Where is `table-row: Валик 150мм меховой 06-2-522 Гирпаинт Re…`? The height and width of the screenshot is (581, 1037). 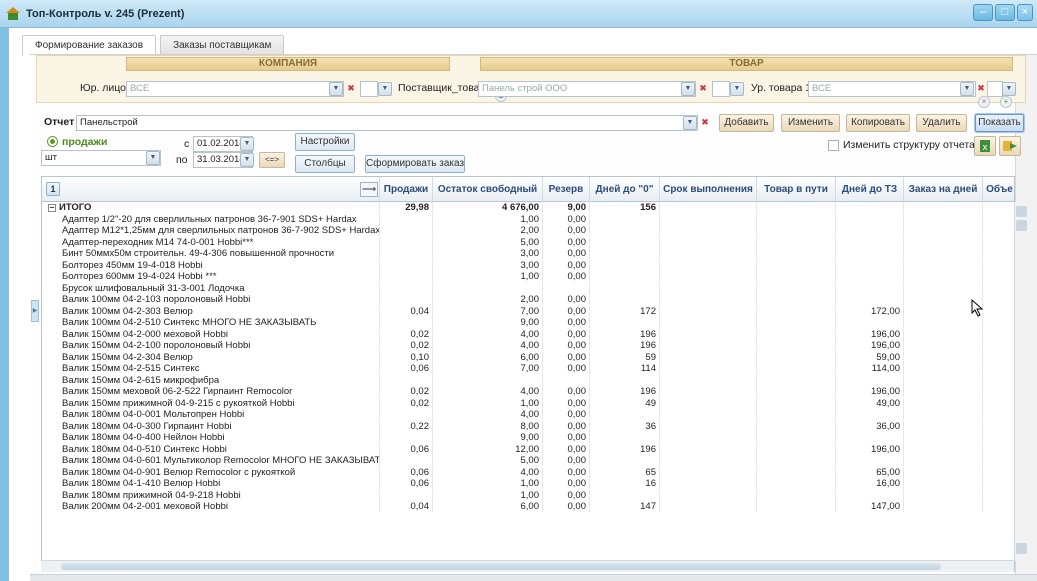 table-row: Валик 150мм меховой 06-2-522 Гирпаинт Re… is located at coordinates (528, 391).